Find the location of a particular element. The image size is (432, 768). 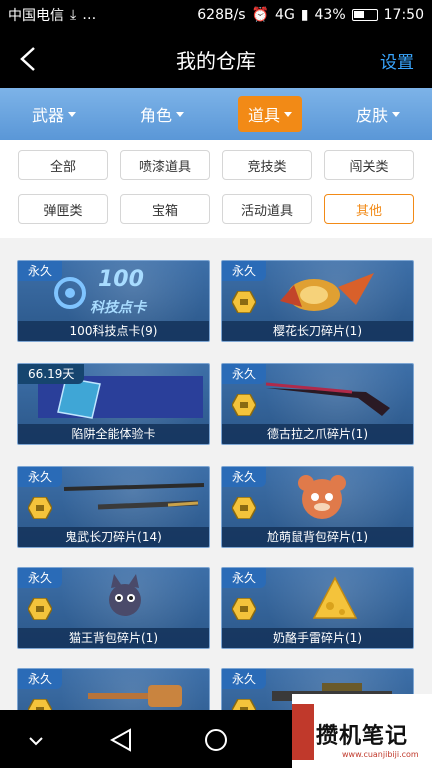

tech-card-subtitle: 科技点卡 is located at coordinates (118, 308).